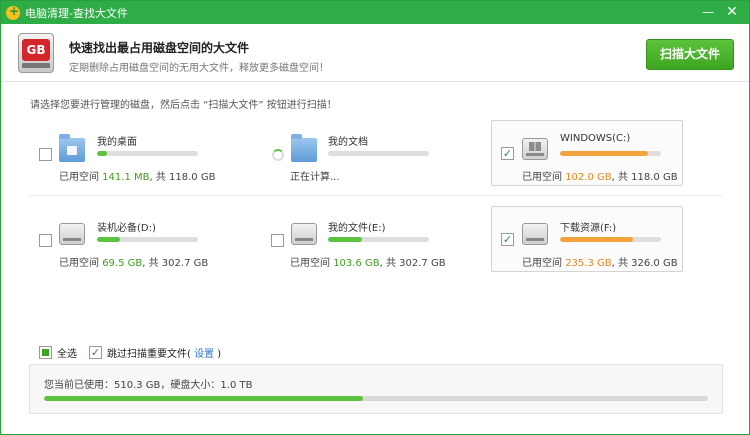 The height and width of the screenshot is (435, 750). What do you see at coordinates (595, 138) in the screenshot?
I see `drive-name: WINDOWS(C:)` at bounding box center [595, 138].